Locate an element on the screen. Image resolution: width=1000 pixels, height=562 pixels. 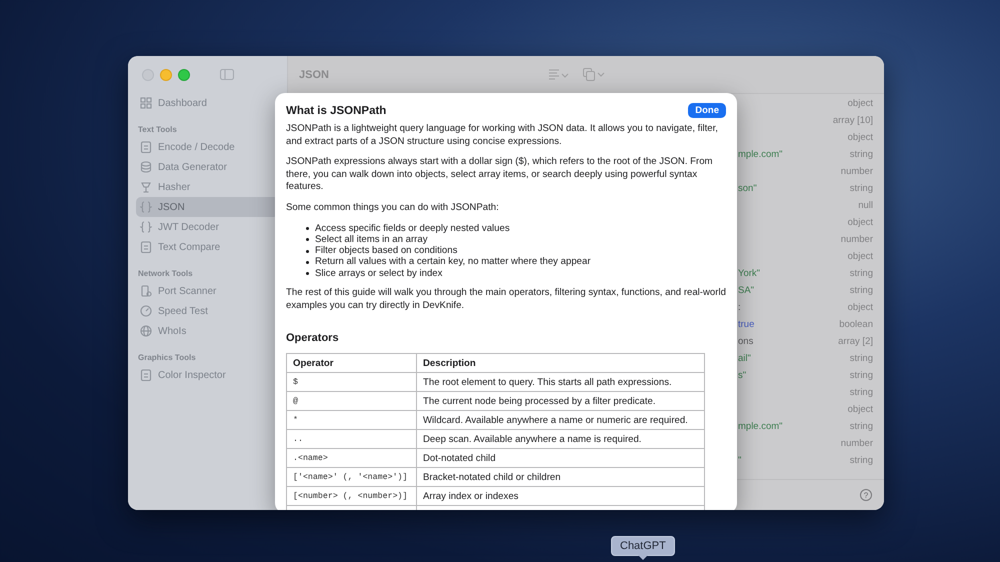
paragraph: JSONPath is a lightweight query language for working with JSON data. It allows you to navigate, filter, and extract parts of a JSON structure using concise expressions. is located at coordinates (502, 135).